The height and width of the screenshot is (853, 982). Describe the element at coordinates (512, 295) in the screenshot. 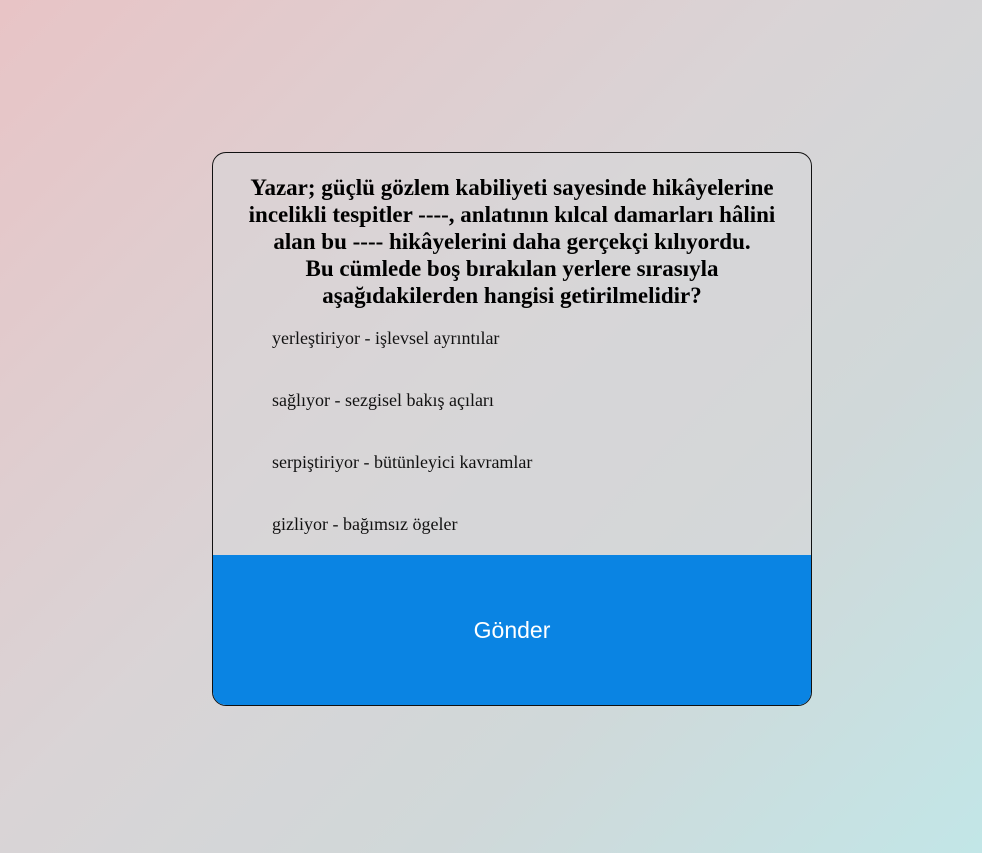

I see `question-line: aşağıdakilerden hangisi getirilmelidir?` at that location.